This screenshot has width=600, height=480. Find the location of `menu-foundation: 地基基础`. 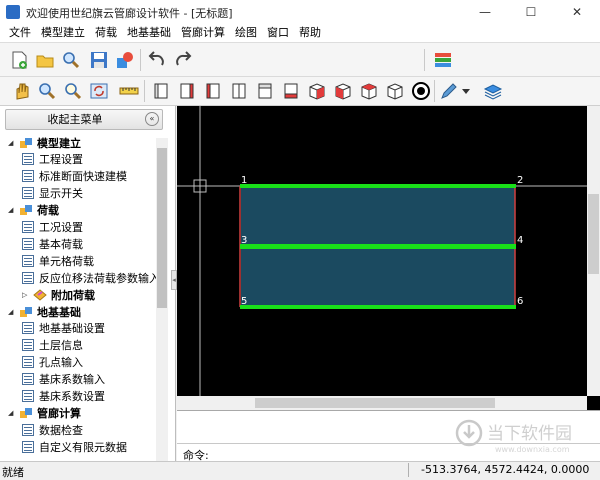

menu-foundation: 地基基础 is located at coordinates (149, 33).